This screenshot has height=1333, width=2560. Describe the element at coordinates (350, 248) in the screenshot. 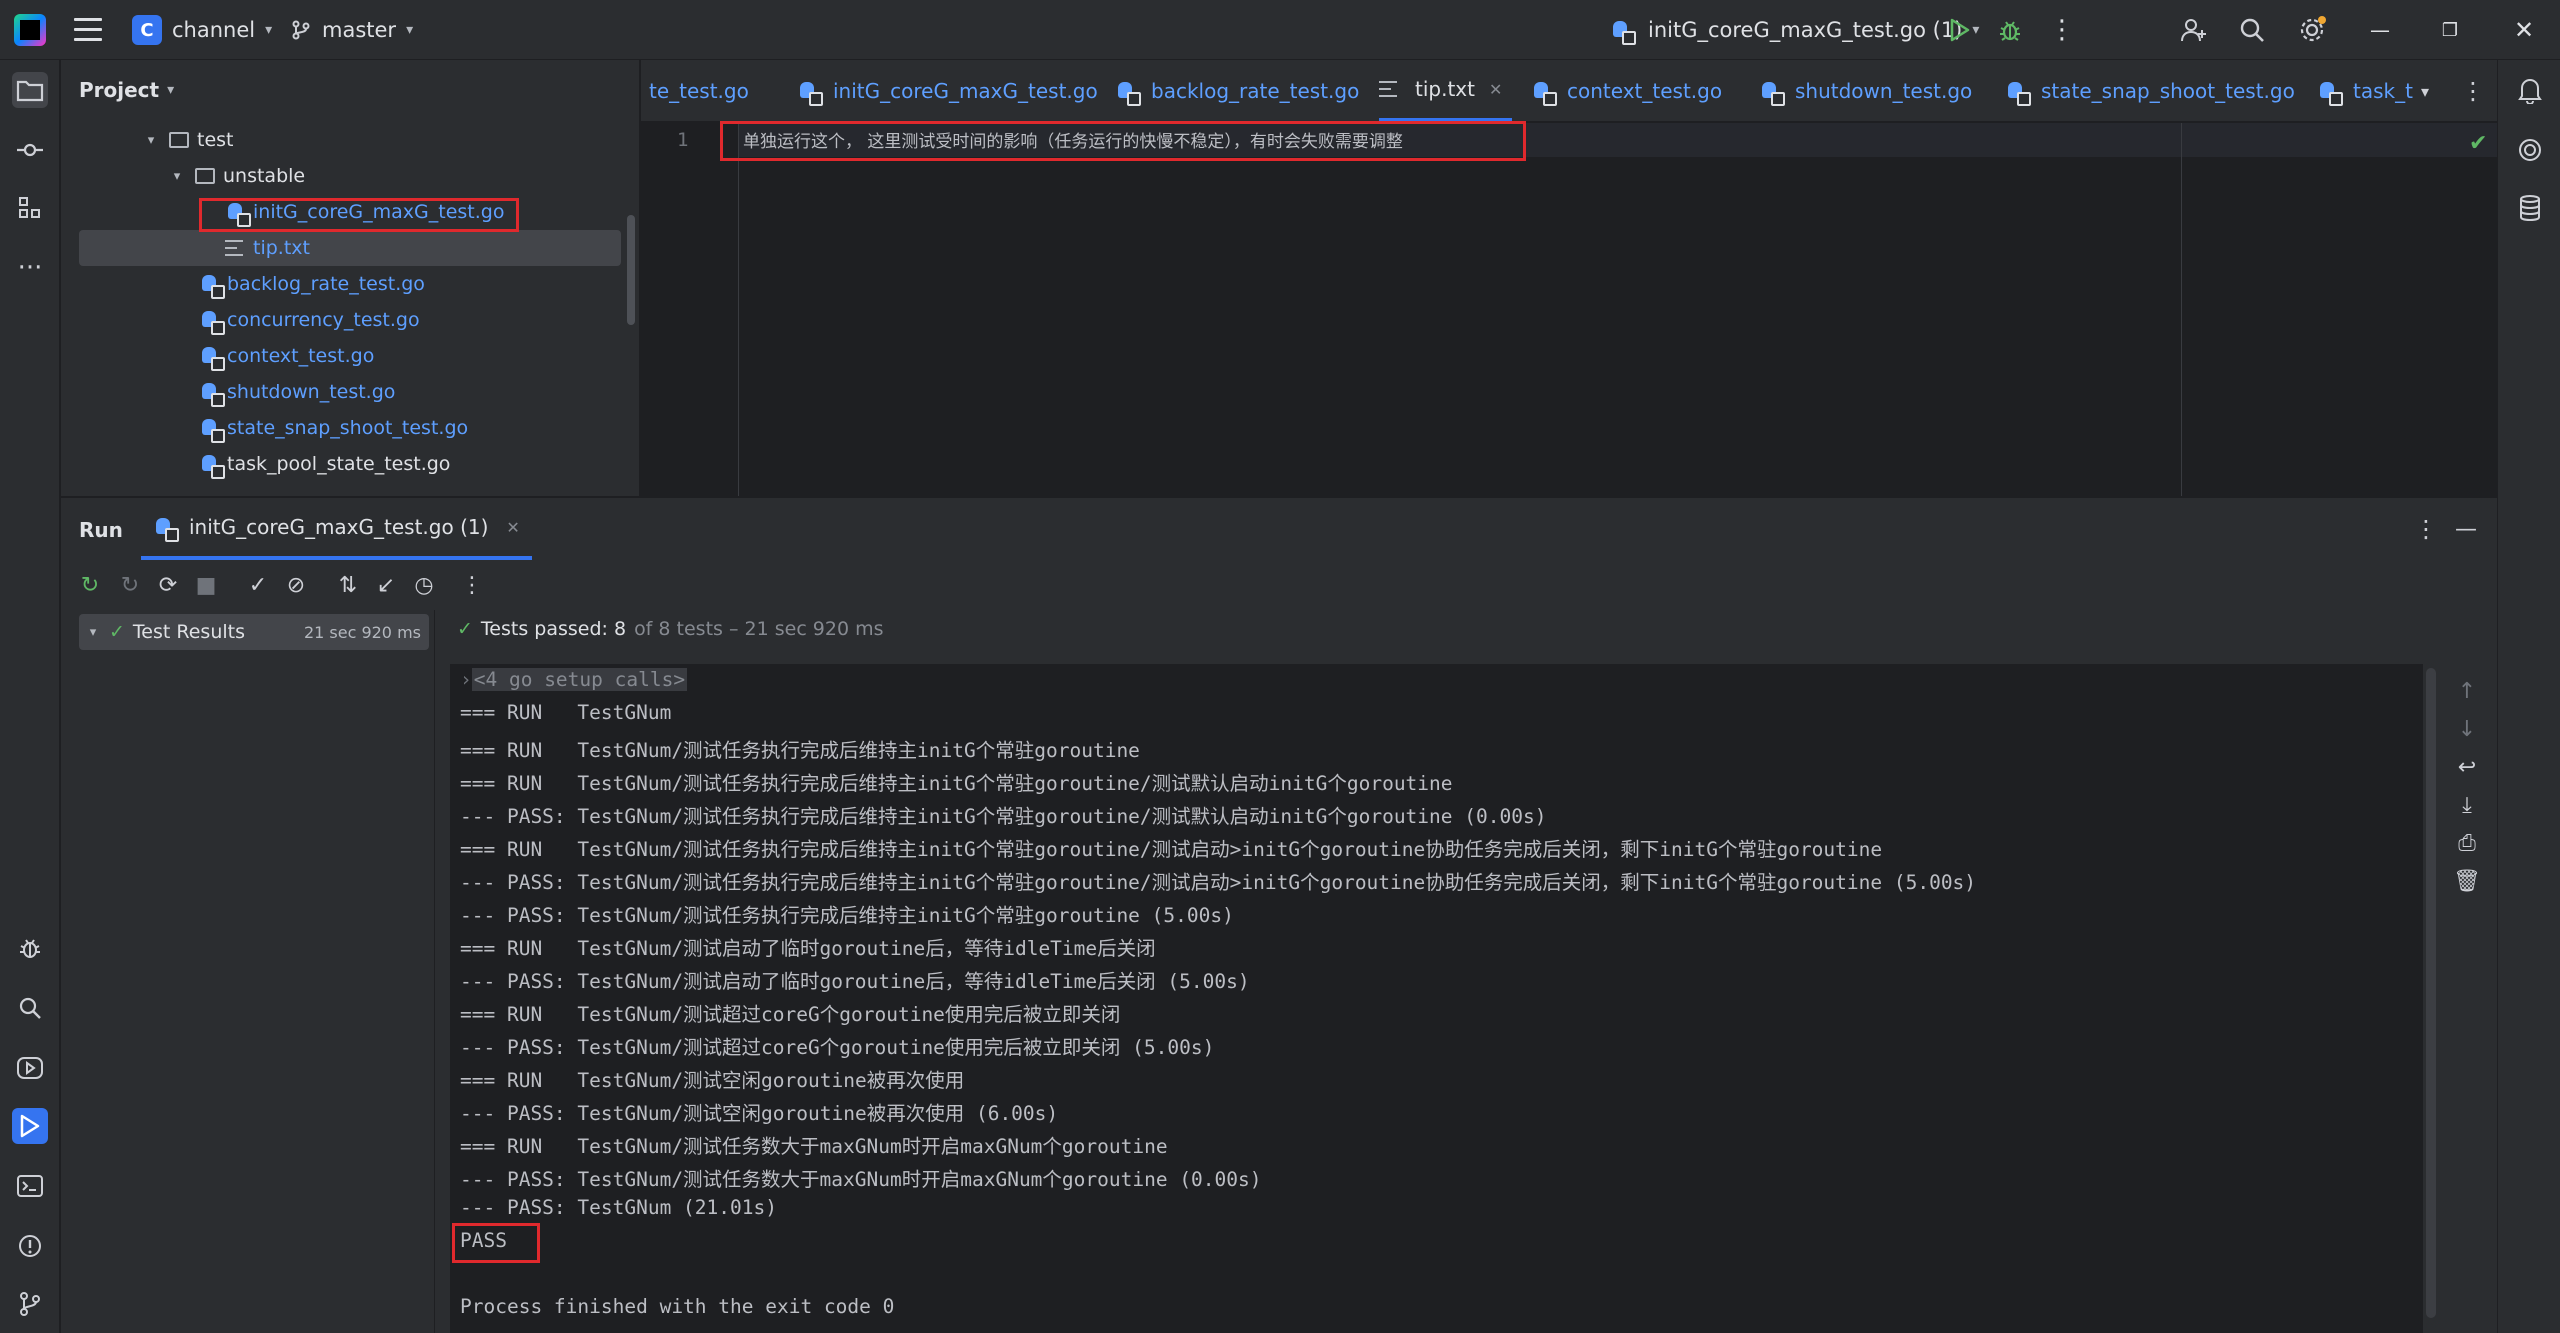

I see `tree-node-file-tip-txt: tip.txt` at that location.